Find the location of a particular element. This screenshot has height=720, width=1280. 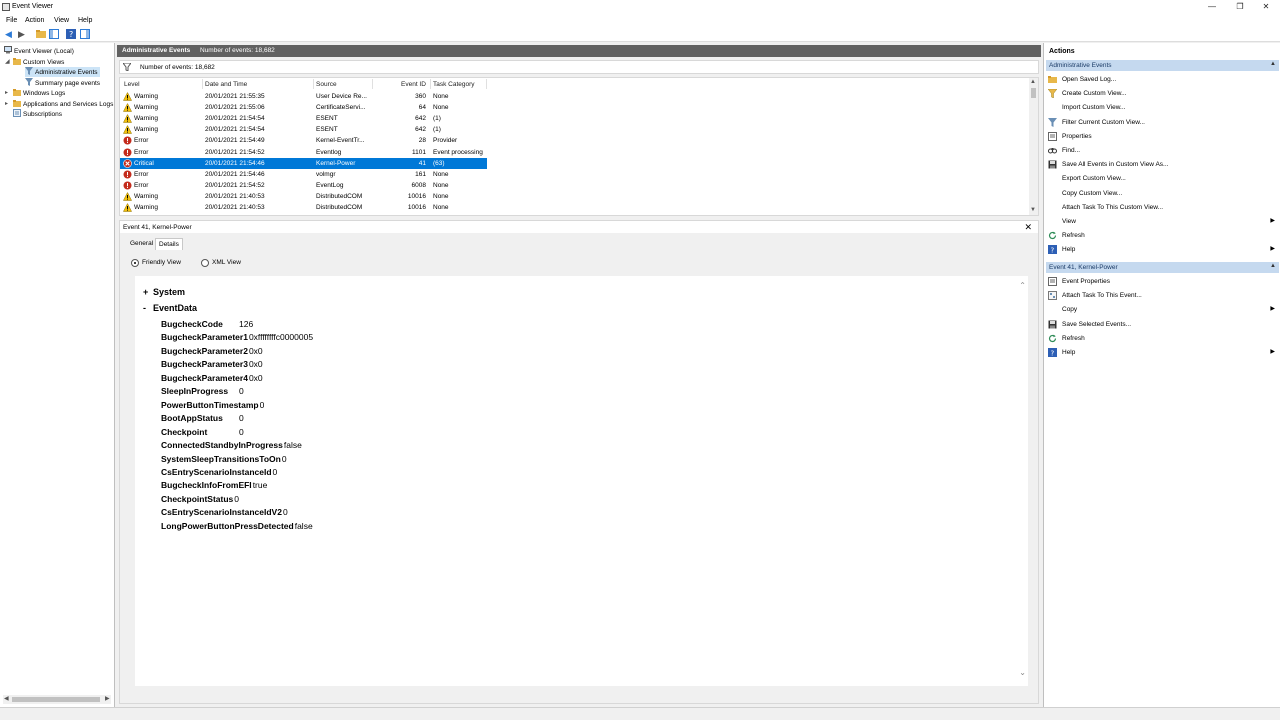

restore-button: ❐ is located at coordinates (1240, 7).